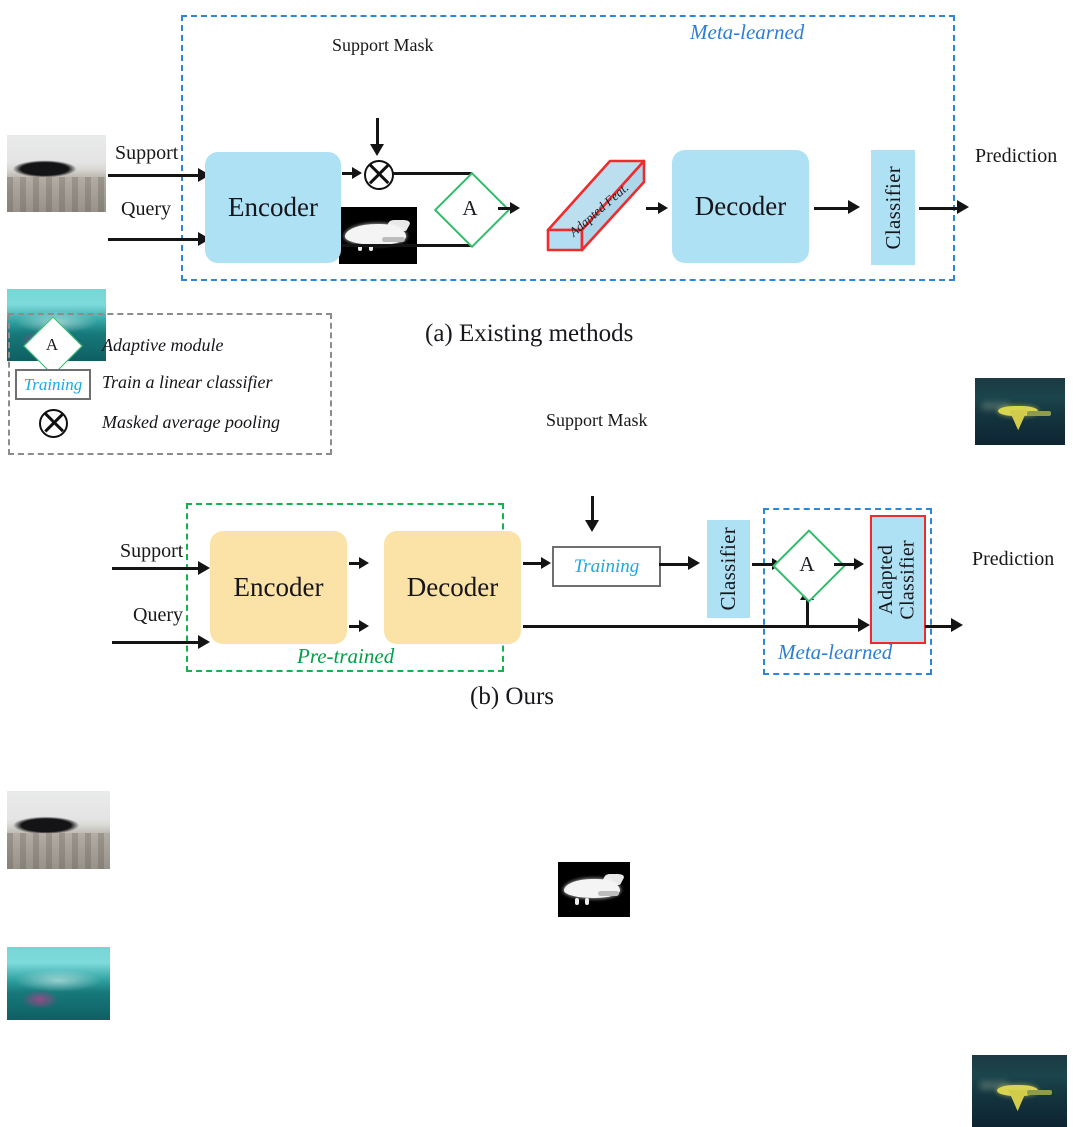 This screenshot has height=1127, width=1080. I want to click on panel-b-dec-to-training-head, so click(546, 563).